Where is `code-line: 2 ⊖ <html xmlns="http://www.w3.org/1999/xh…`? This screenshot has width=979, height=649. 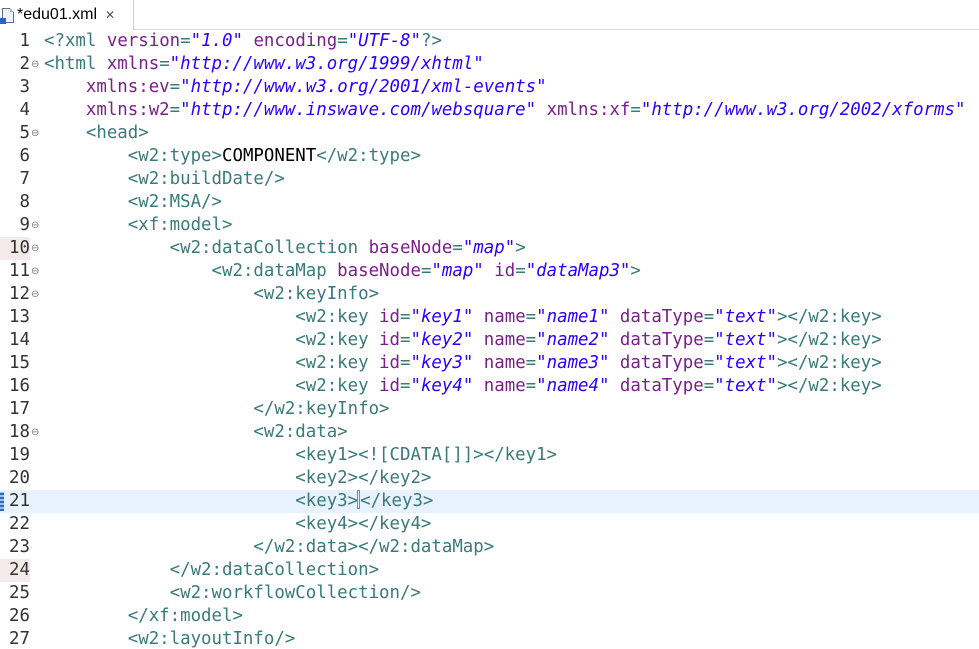 code-line: 2 ⊖ <html xmlns="http://www.w3.org/1999/xh… is located at coordinates (489, 64).